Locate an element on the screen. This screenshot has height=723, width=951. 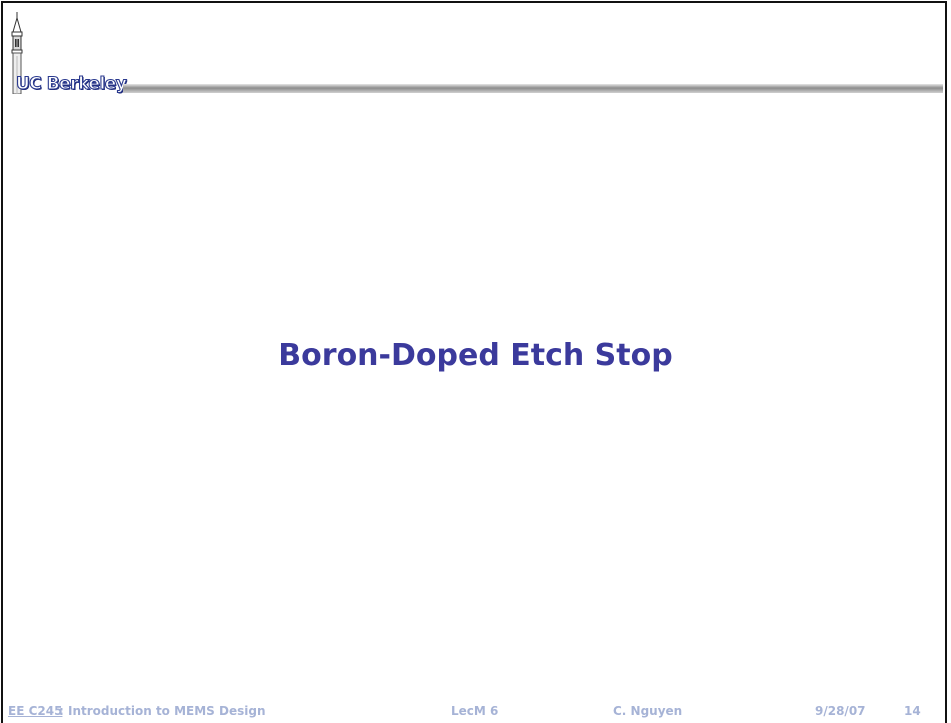
footer-page-number: 14 is located at coordinates (912, 711).